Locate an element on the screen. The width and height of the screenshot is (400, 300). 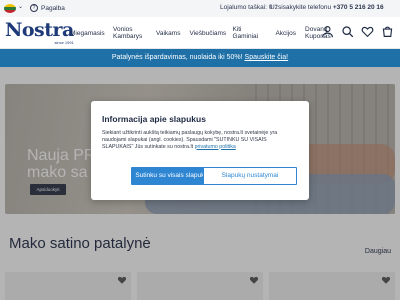
nav-item-akcijos: Akcijos is located at coordinates (285, 33).